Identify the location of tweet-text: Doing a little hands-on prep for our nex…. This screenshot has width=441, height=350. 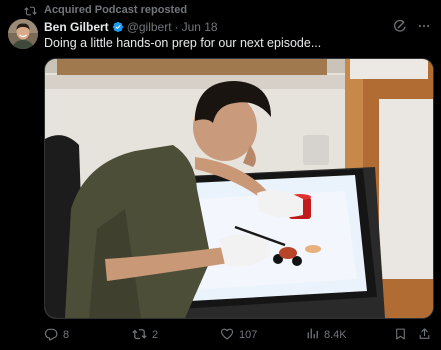
(183, 43).